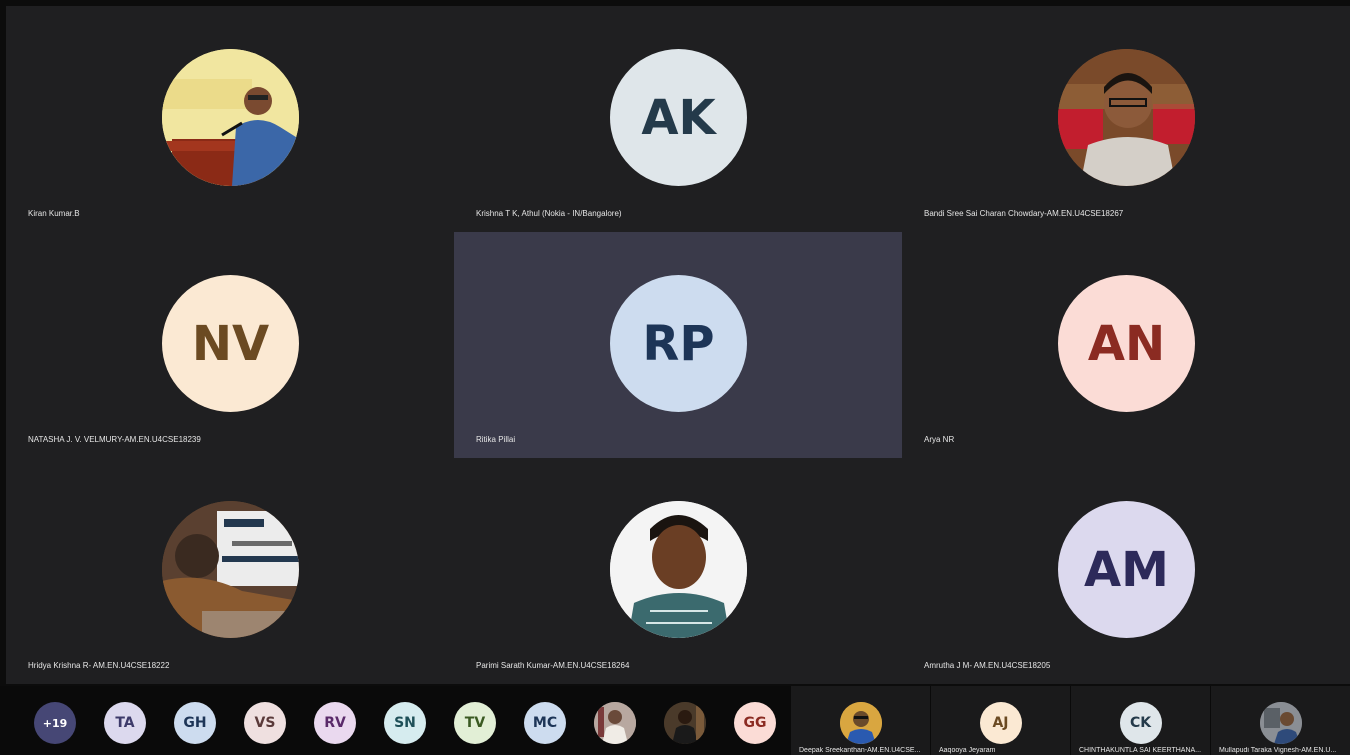 The width and height of the screenshot is (1350, 755). Describe the element at coordinates (335, 723) in the screenshot. I see `roster-avatar: RV` at that location.